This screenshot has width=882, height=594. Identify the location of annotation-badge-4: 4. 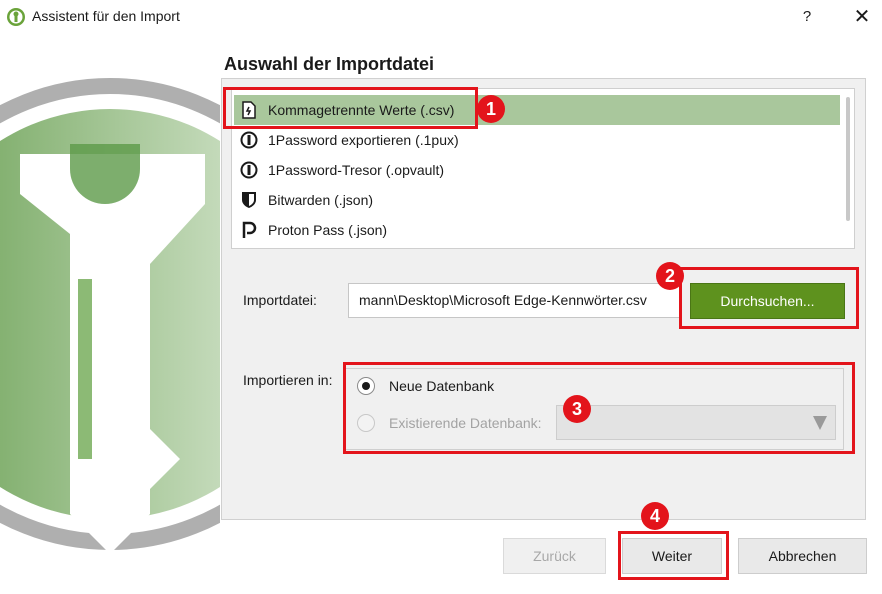
(655, 516).